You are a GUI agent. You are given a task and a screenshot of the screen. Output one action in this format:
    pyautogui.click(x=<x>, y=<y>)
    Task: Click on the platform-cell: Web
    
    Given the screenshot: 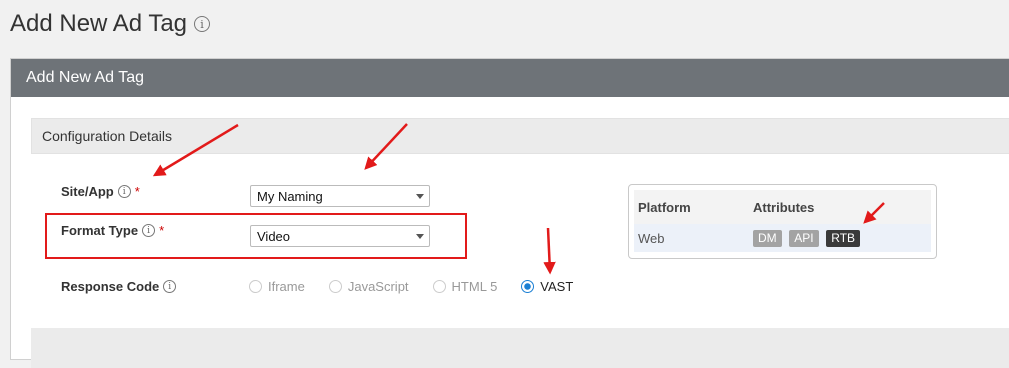 What is the action you would take?
    pyautogui.click(x=651, y=238)
    